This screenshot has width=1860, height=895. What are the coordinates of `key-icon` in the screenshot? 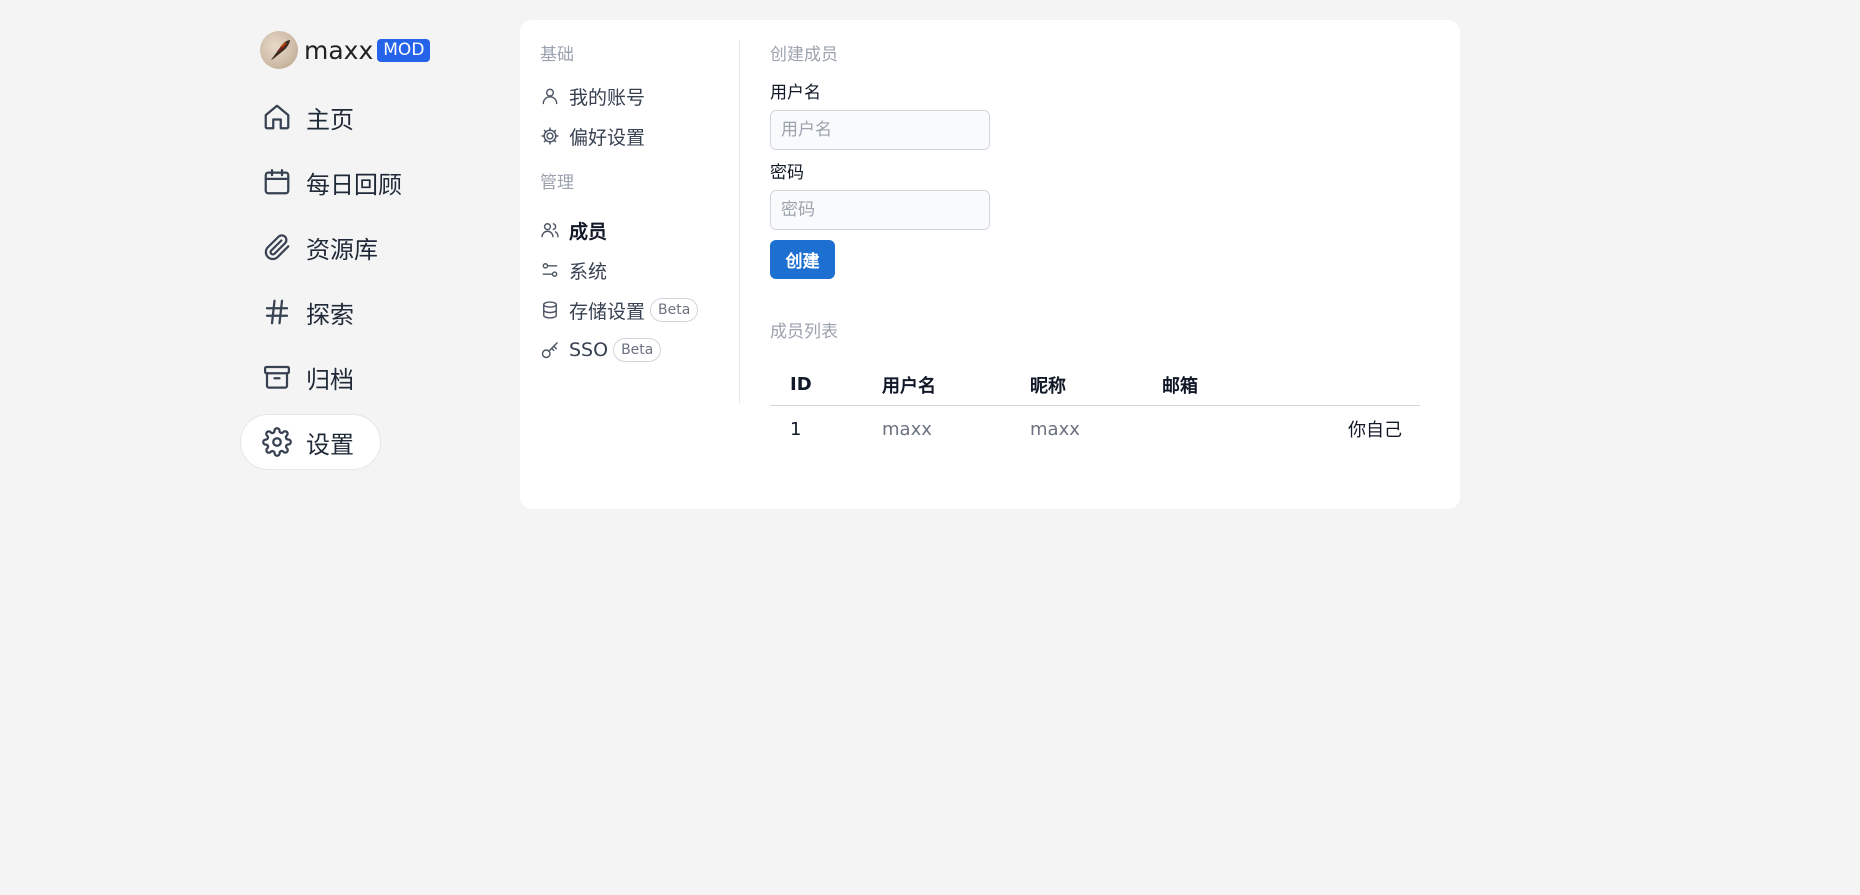 It's located at (549, 350).